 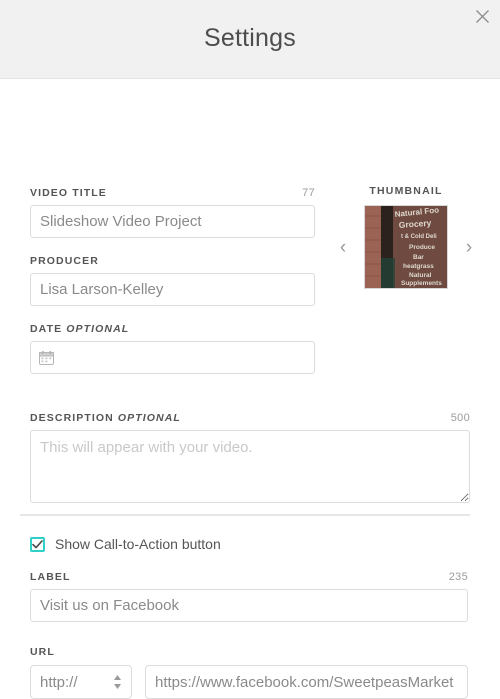 What do you see at coordinates (46, 329) in the screenshot?
I see `date-label-text: Date` at bounding box center [46, 329].